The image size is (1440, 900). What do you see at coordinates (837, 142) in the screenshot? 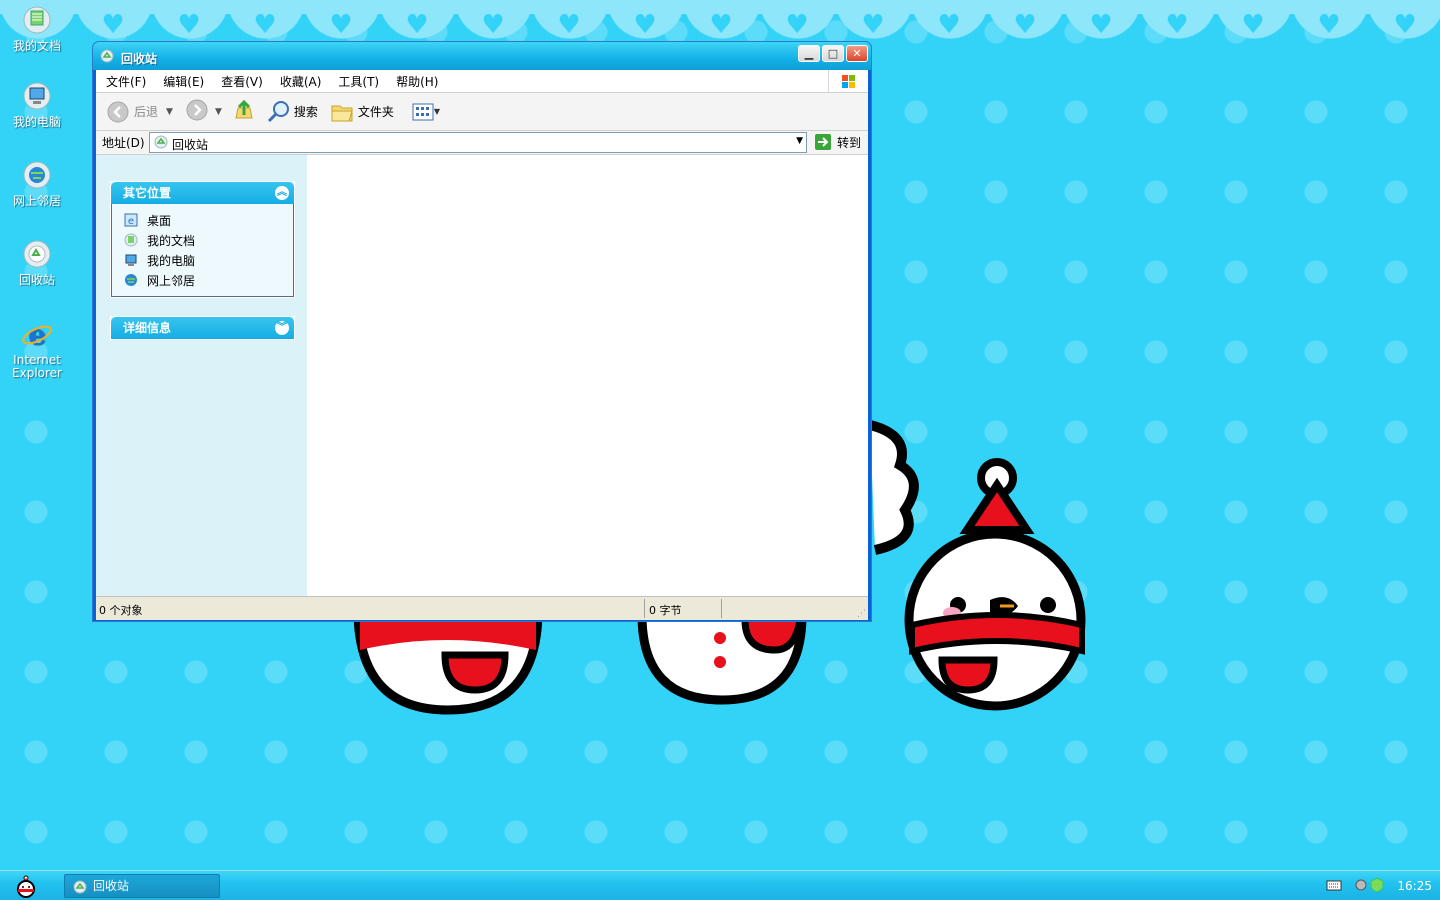
I see `go-button: 转到` at bounding box center [837, 142].